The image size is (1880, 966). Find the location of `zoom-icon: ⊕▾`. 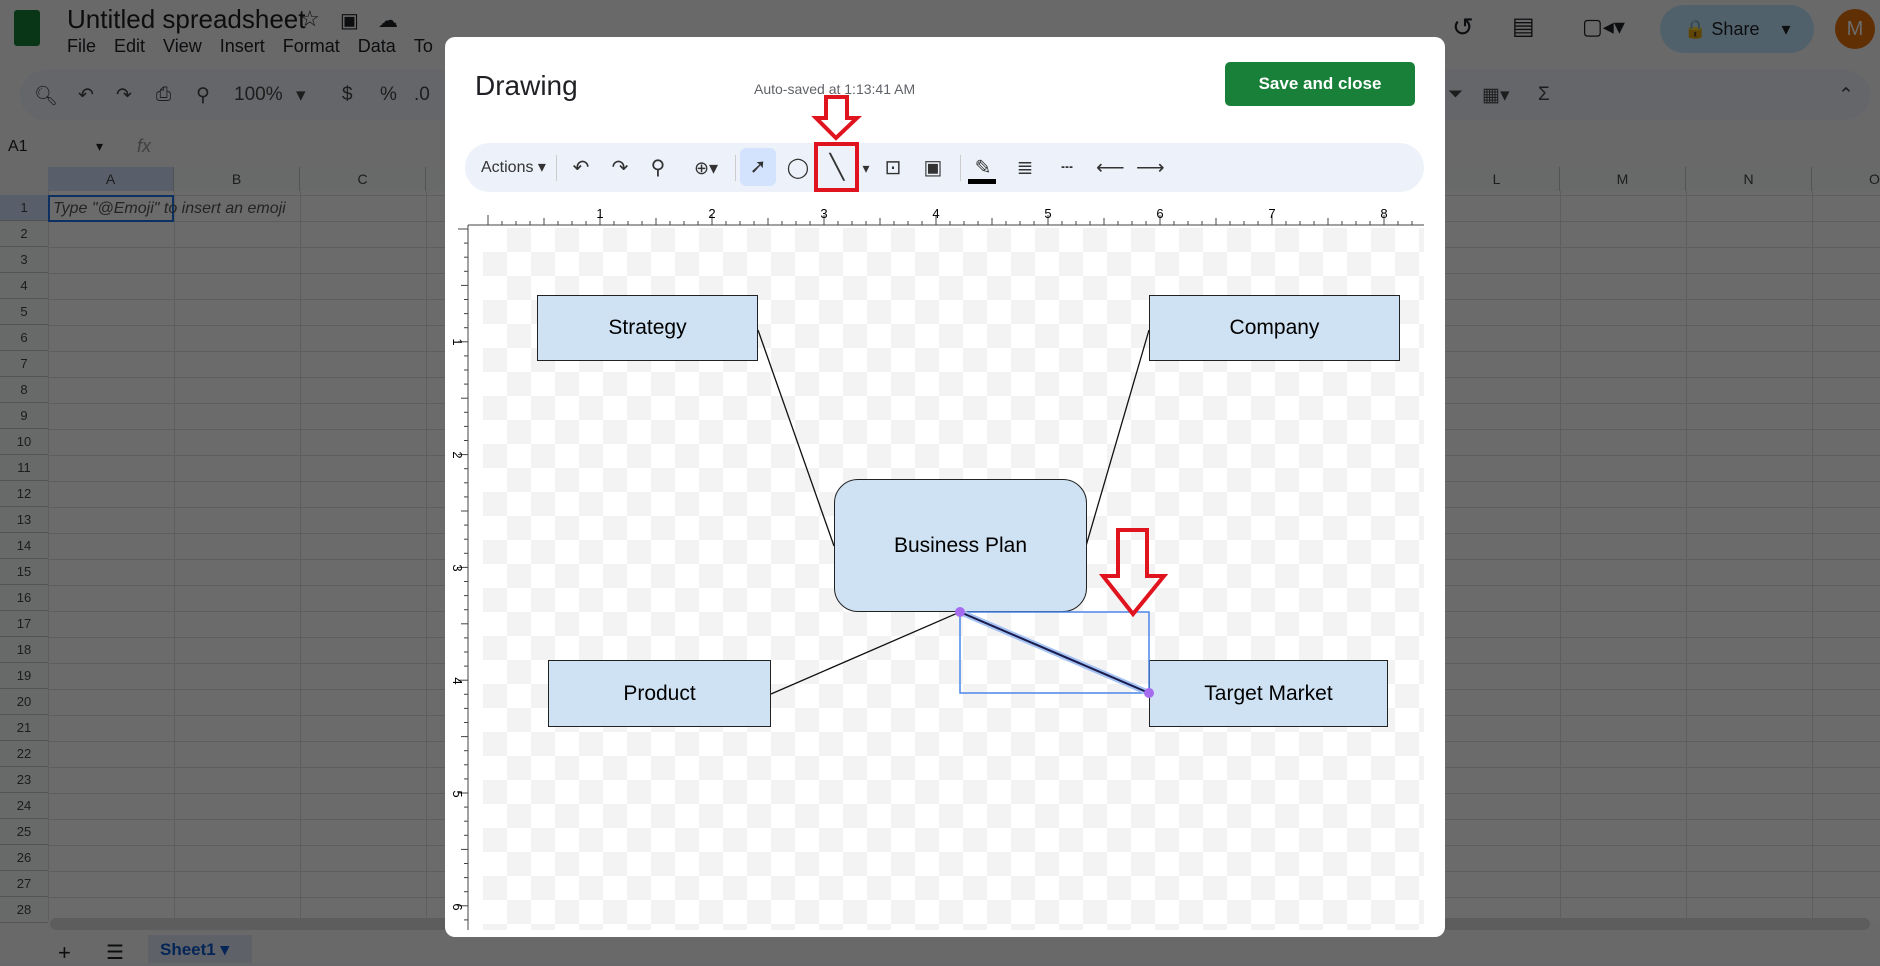

zoom-icon: ⊕▾ is located at coordinates (706, 168).